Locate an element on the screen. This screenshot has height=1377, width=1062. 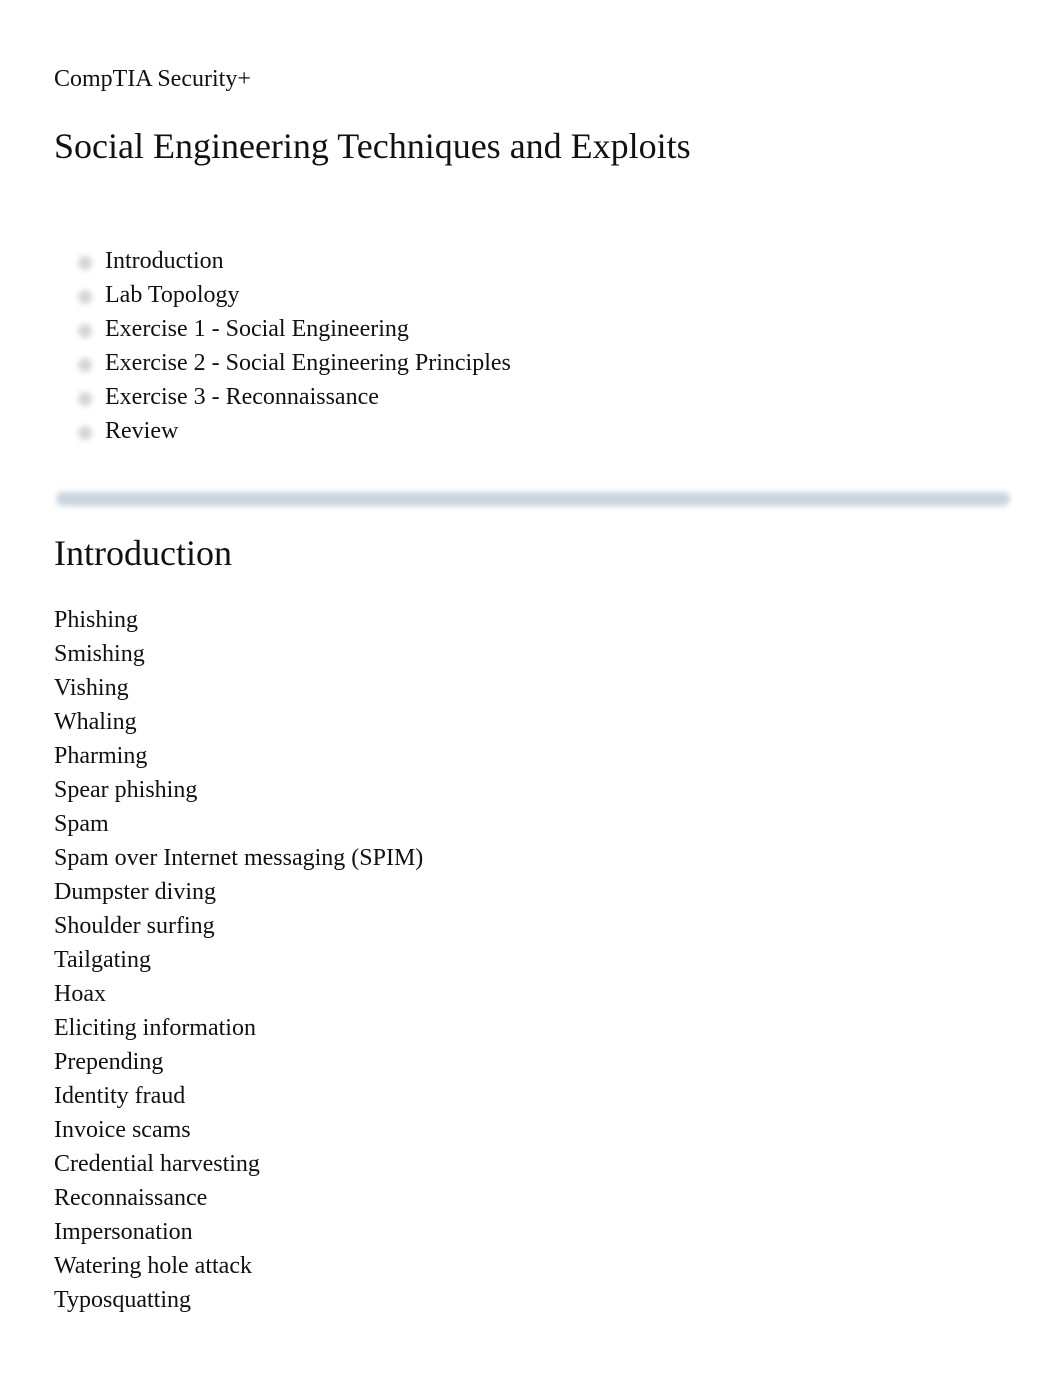
topic-item: Spear phishing is located at coordinates (126, 790).